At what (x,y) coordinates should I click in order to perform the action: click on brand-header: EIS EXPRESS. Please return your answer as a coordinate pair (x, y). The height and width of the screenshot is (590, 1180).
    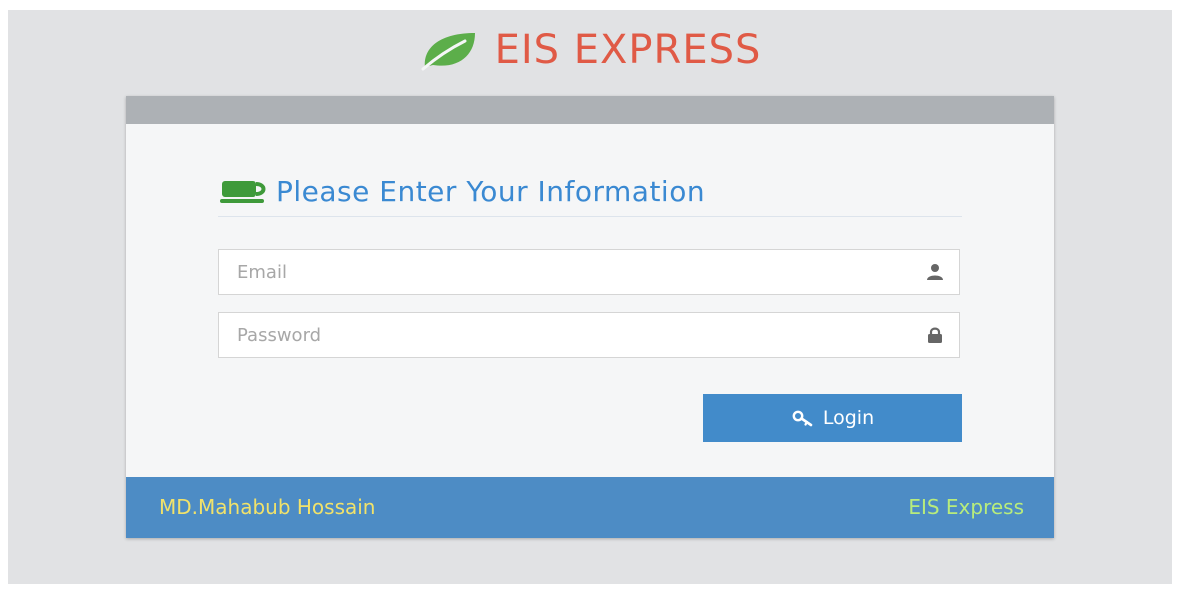
    Looking at the image, I should click on (590, 50).